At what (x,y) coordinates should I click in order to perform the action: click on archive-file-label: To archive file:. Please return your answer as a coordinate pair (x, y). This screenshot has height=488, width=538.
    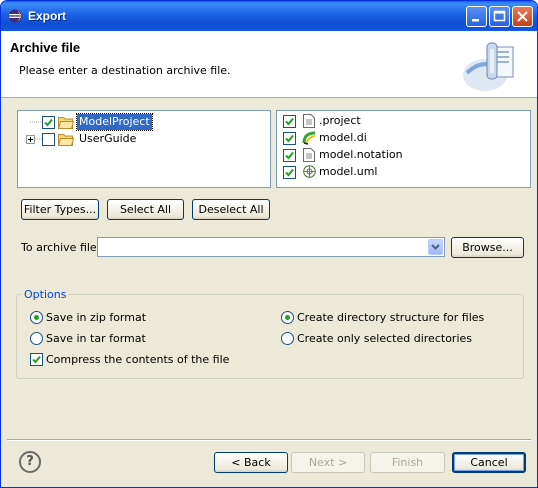
    Looking at the image, I should click on (61, 247).